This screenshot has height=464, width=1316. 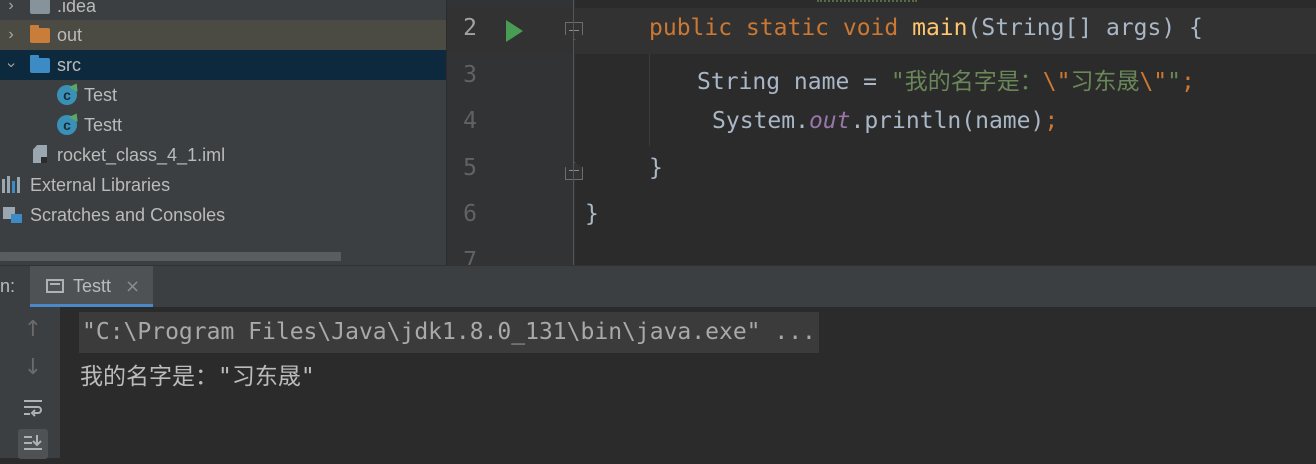 I want to click on line-number: 6, so click(x=470, y=214).